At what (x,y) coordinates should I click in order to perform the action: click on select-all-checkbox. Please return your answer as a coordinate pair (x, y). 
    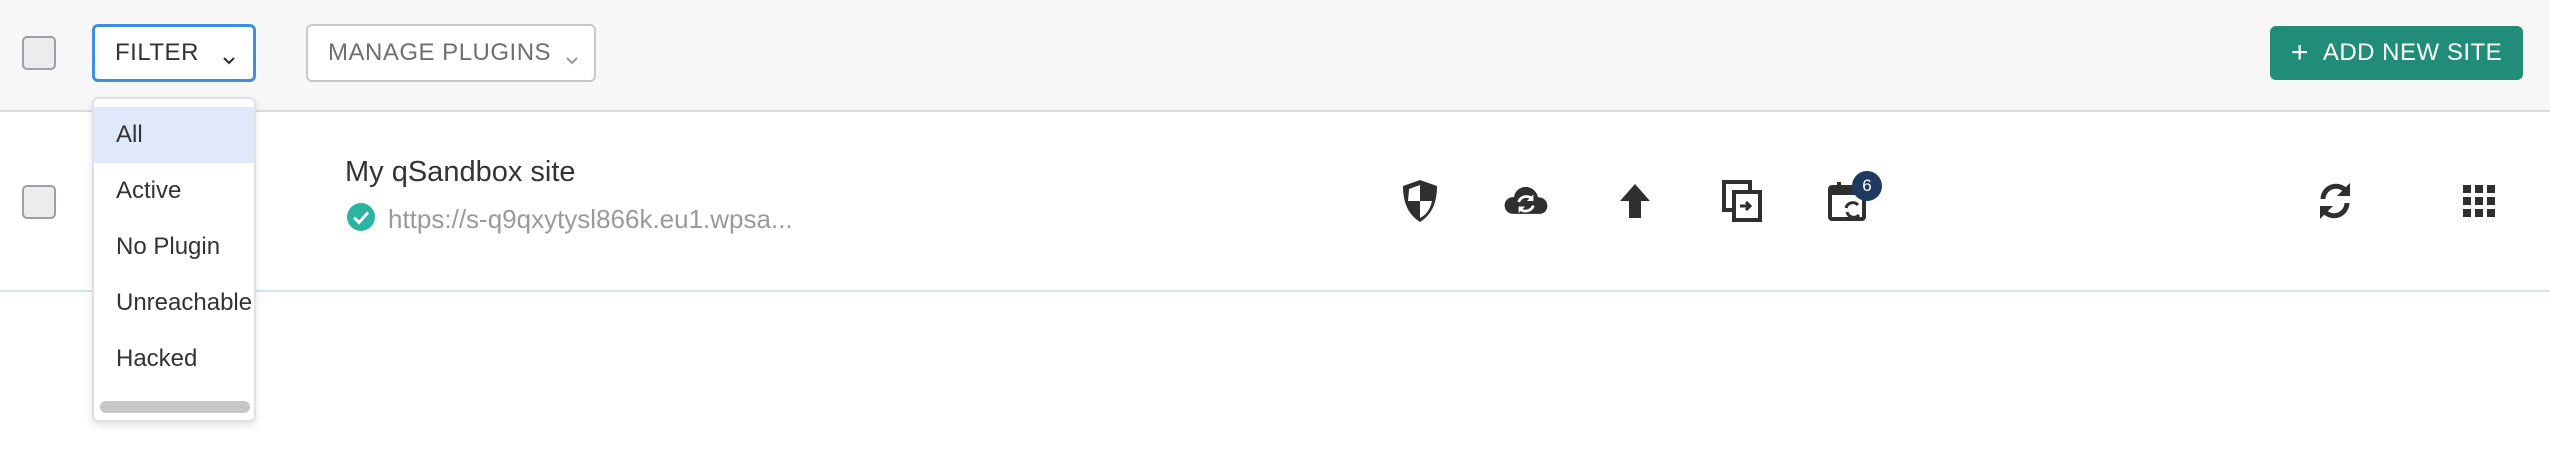
    Looking at the image, I should click on (39, 53).